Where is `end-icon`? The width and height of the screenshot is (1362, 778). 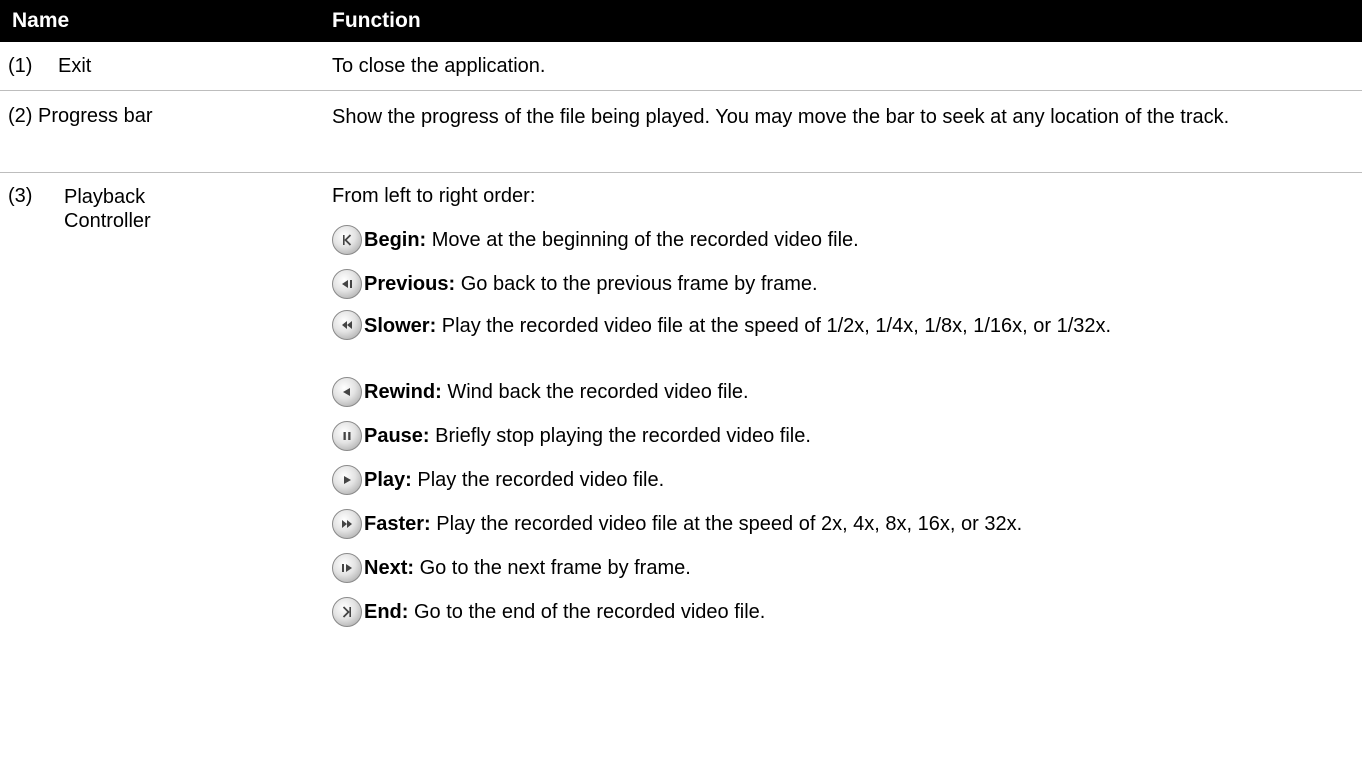
end-icon is located at coordinates (347, 612).